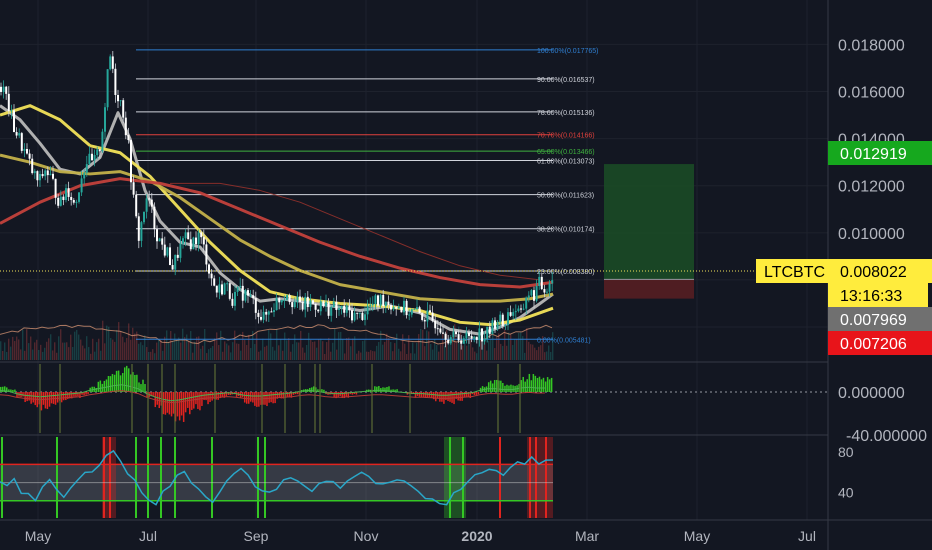  I want to click on target-price-label: 0.012919, so click(873, 154).